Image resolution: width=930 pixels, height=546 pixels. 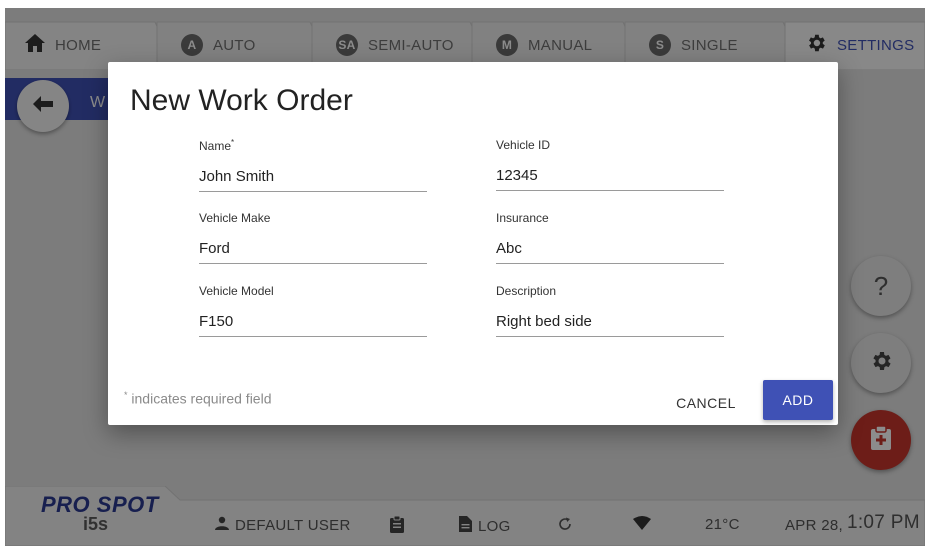 What do you see at coordinates (706, 403) in the screenshot?
I see `cancel-button: CANCEL` at bounding box center [706, 403].